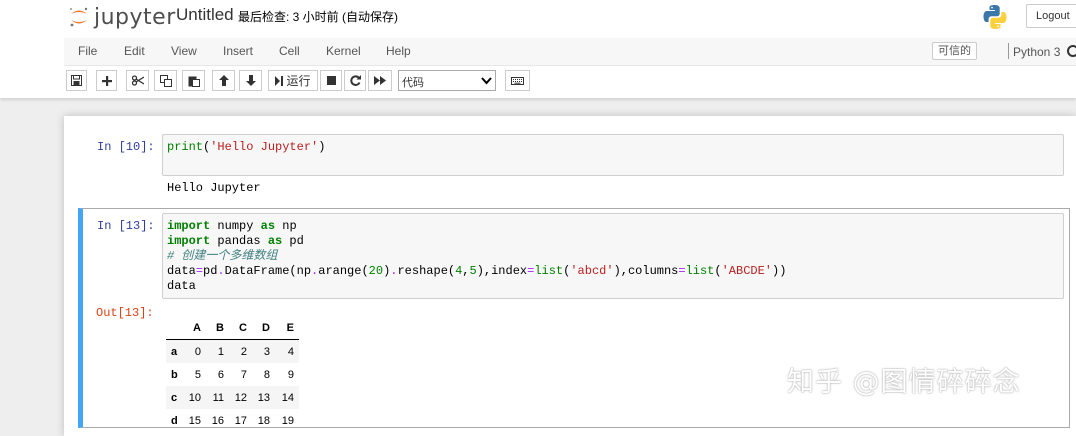  I want to click on cell1-code-input: print('Hello Jupyter'), so click(613, 155).